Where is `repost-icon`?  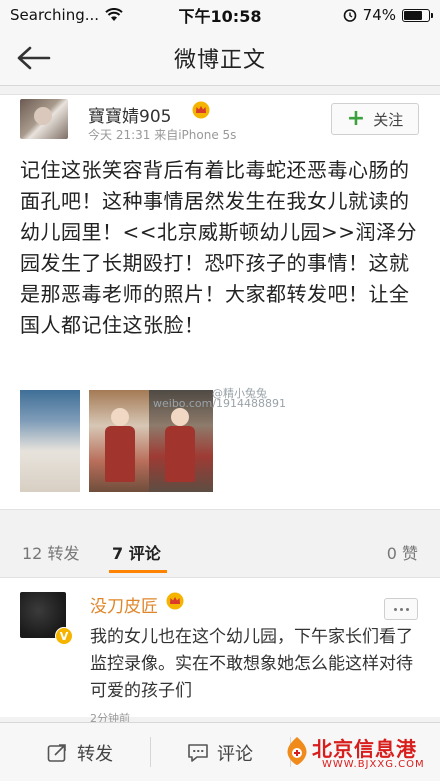 repost-icon is located at coordinates (56, 753).